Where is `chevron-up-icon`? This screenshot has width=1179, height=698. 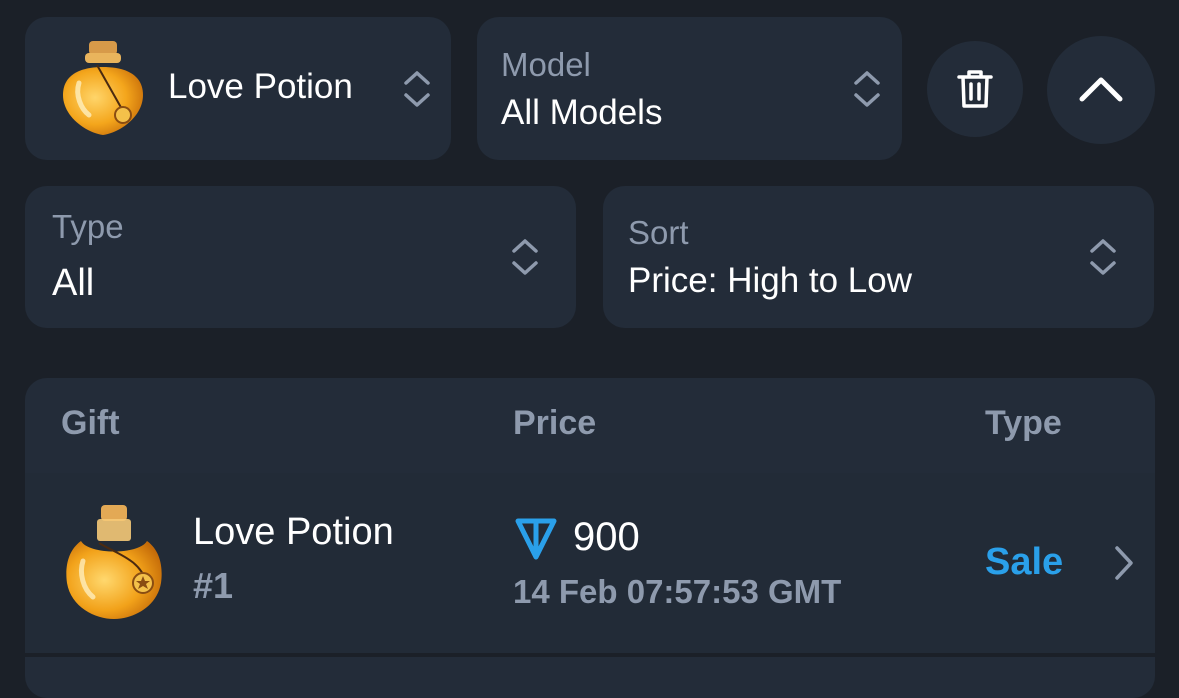 chevron-up-icon is located at coordinates (1101, 89).